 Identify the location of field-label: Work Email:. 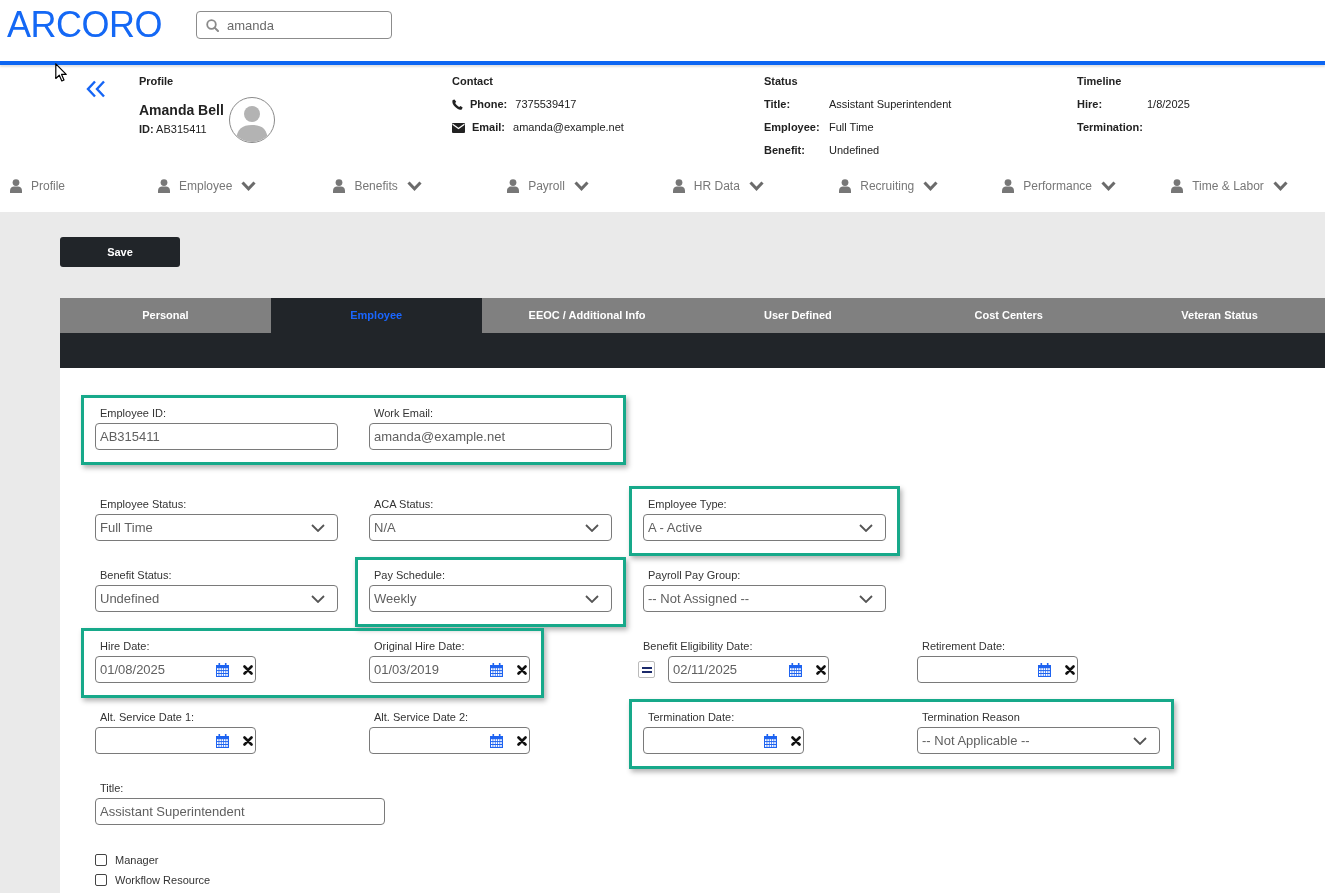
(404, 413).